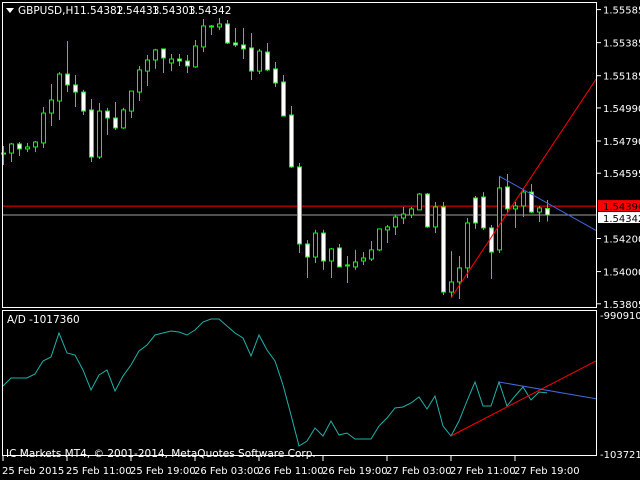  I want to click on time-label: 25 Feb 2015, so click(33, 471).